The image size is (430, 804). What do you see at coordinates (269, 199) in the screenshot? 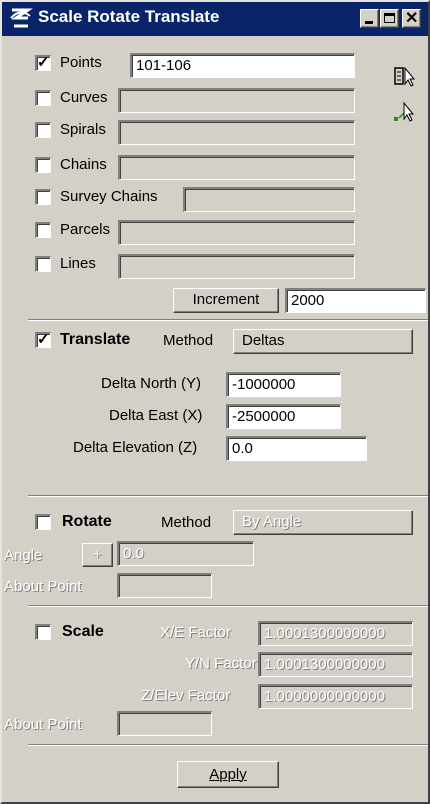
I see `survey-chains-field` at bounding box center [269, 199].